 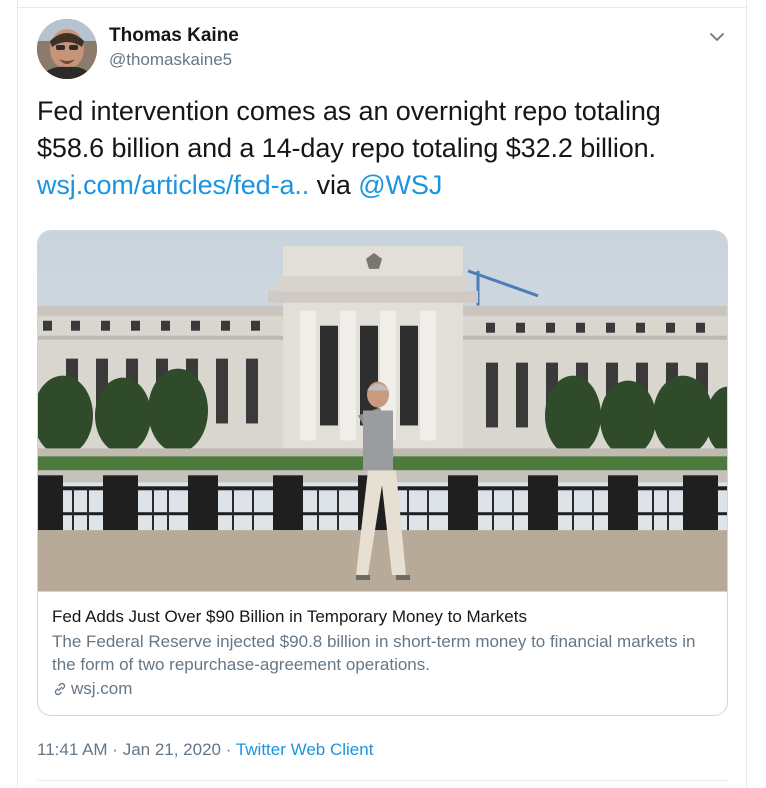 What do you see at coordinates (72, 749) in the screenshot?
I see `tweet-time: 11:41 AM` at bounding box center [72, 749].